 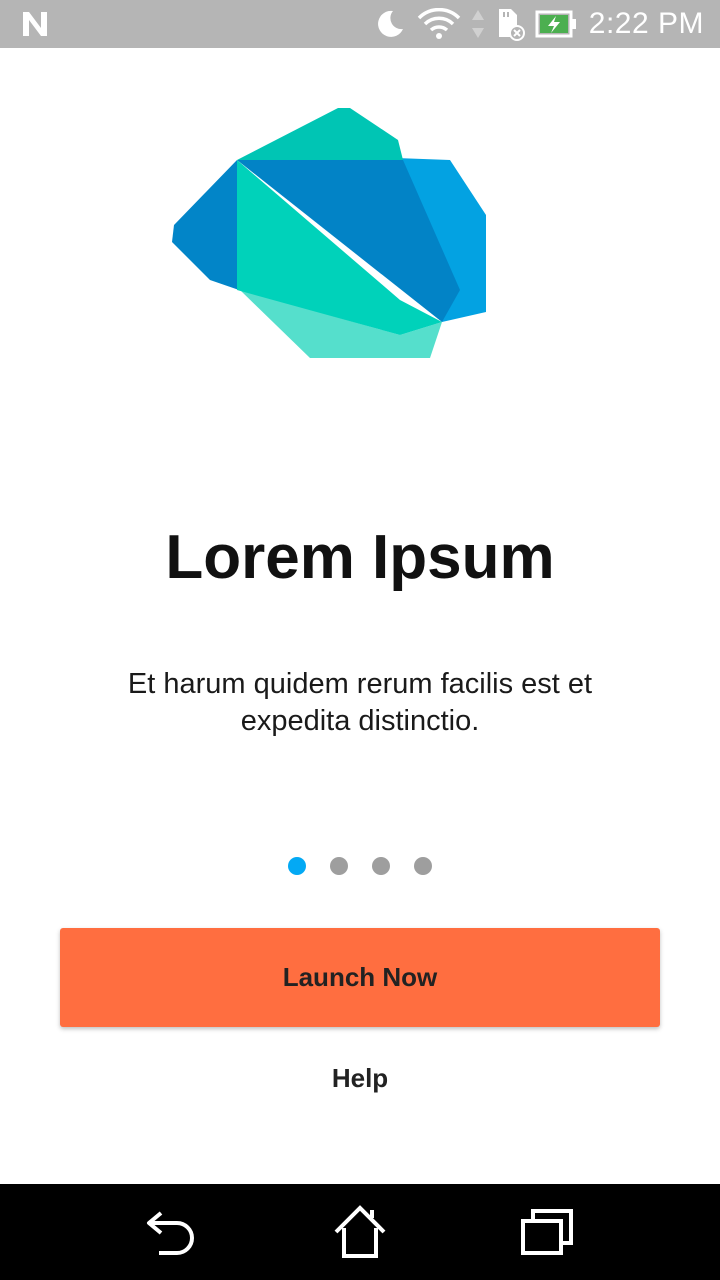 I want to click on notification-n-icon, so click(x=35, y=24).